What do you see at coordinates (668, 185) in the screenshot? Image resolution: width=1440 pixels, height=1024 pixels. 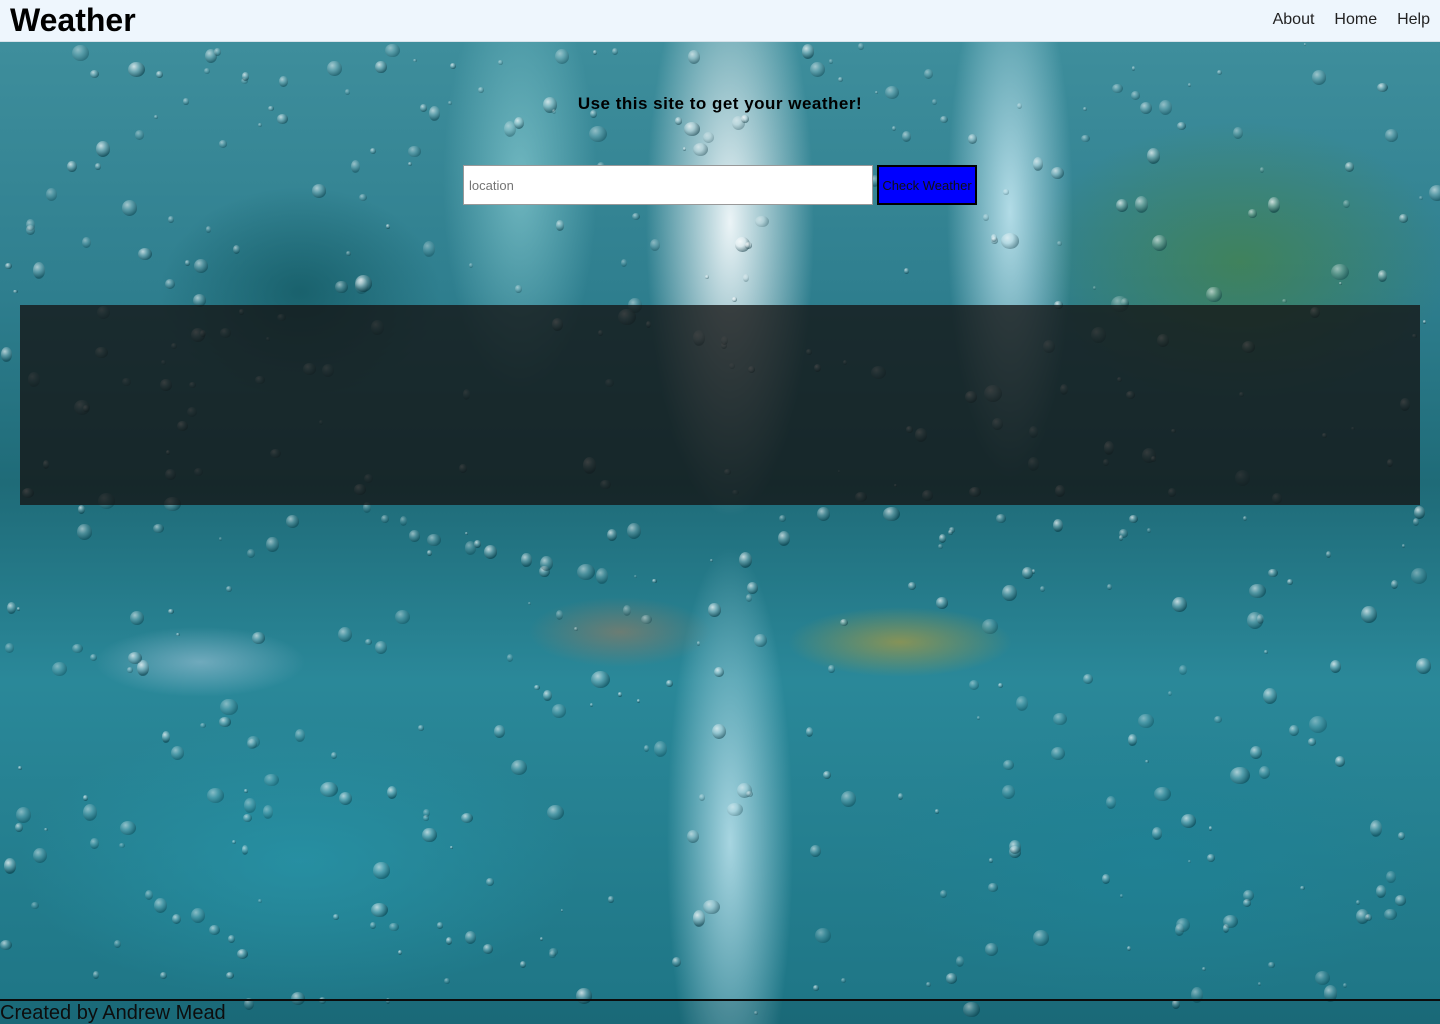 I see `location-input` at bounding box center [668, 185].